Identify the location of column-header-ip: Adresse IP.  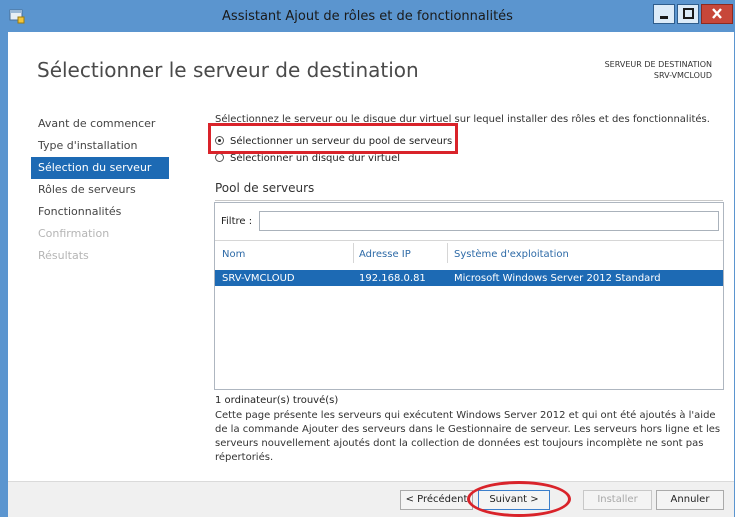
(385, 254).